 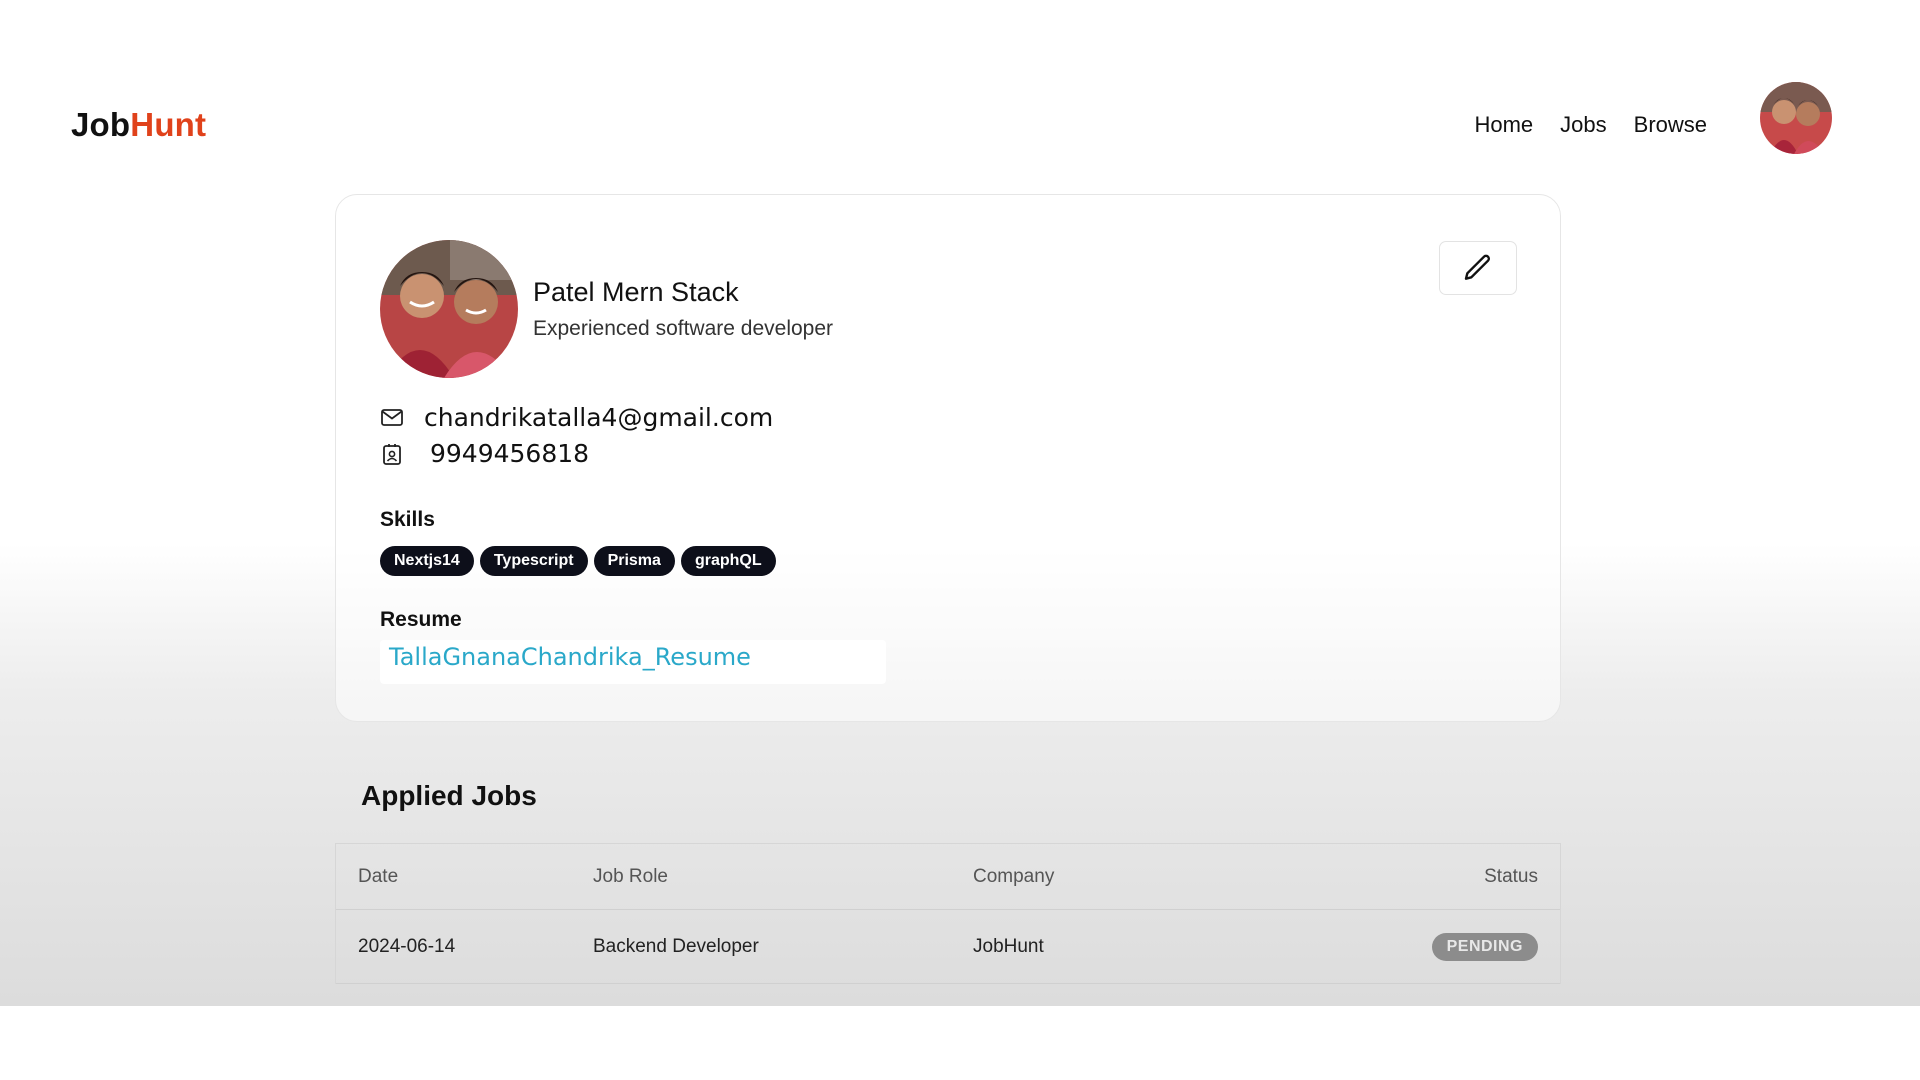 What do you see at coordinates (1014, 876) in the screenshot?
I see `header-company: Company` at bounding box center [1014, 876].